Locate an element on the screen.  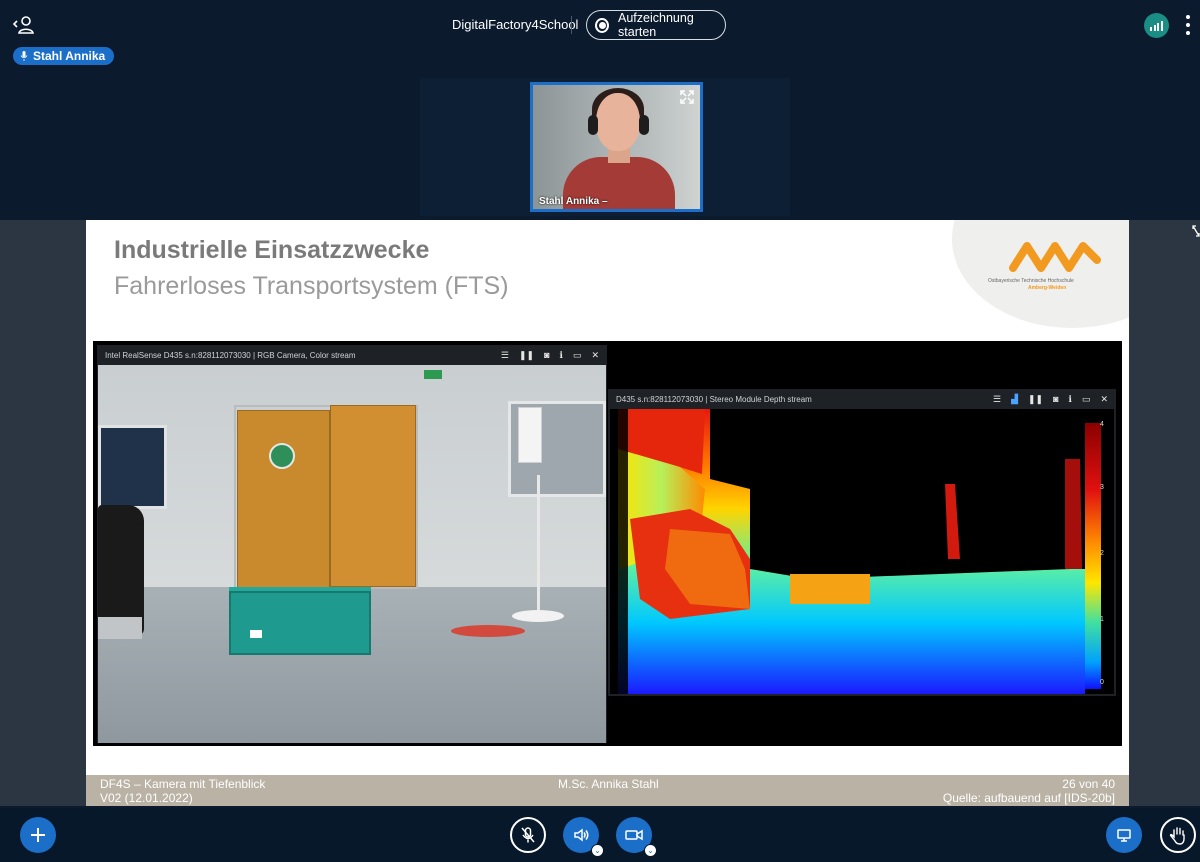
university-logo-icon is located at coordinates (1055, 257).